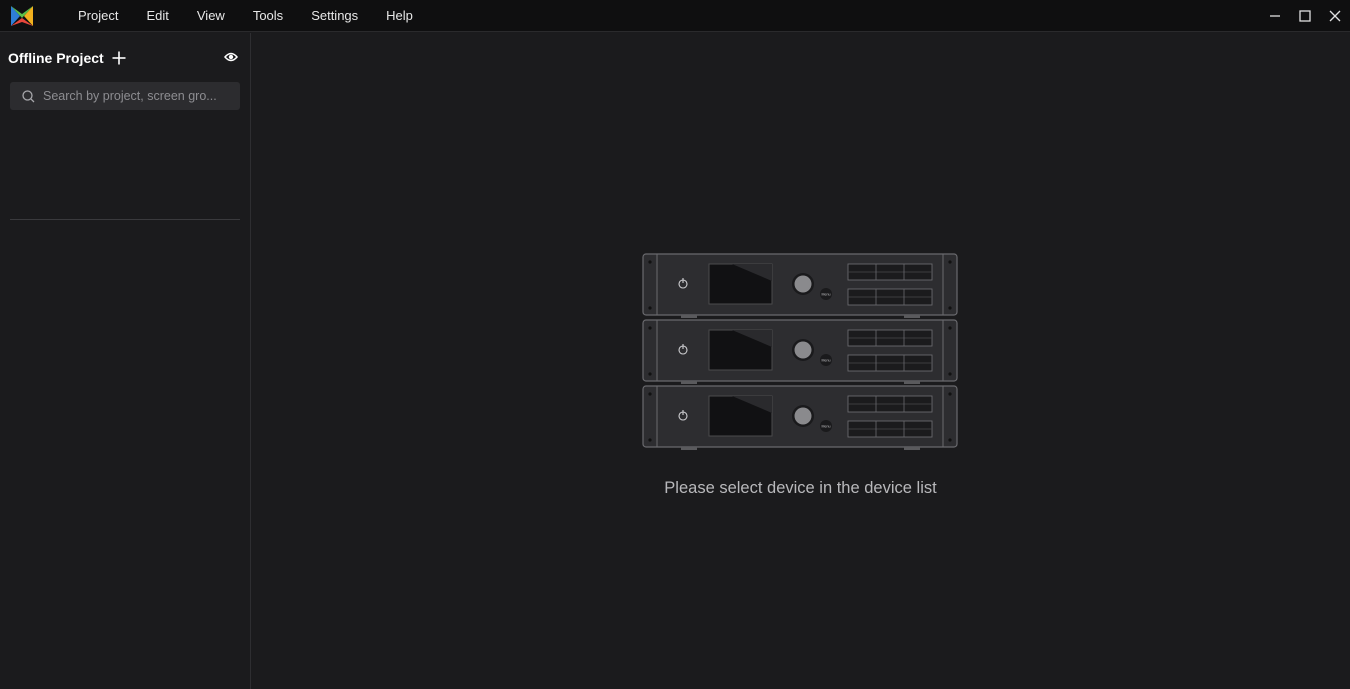 The height and width of the screenshot is (689, 1350). I want to click on close-icon, so click(1335, 16).